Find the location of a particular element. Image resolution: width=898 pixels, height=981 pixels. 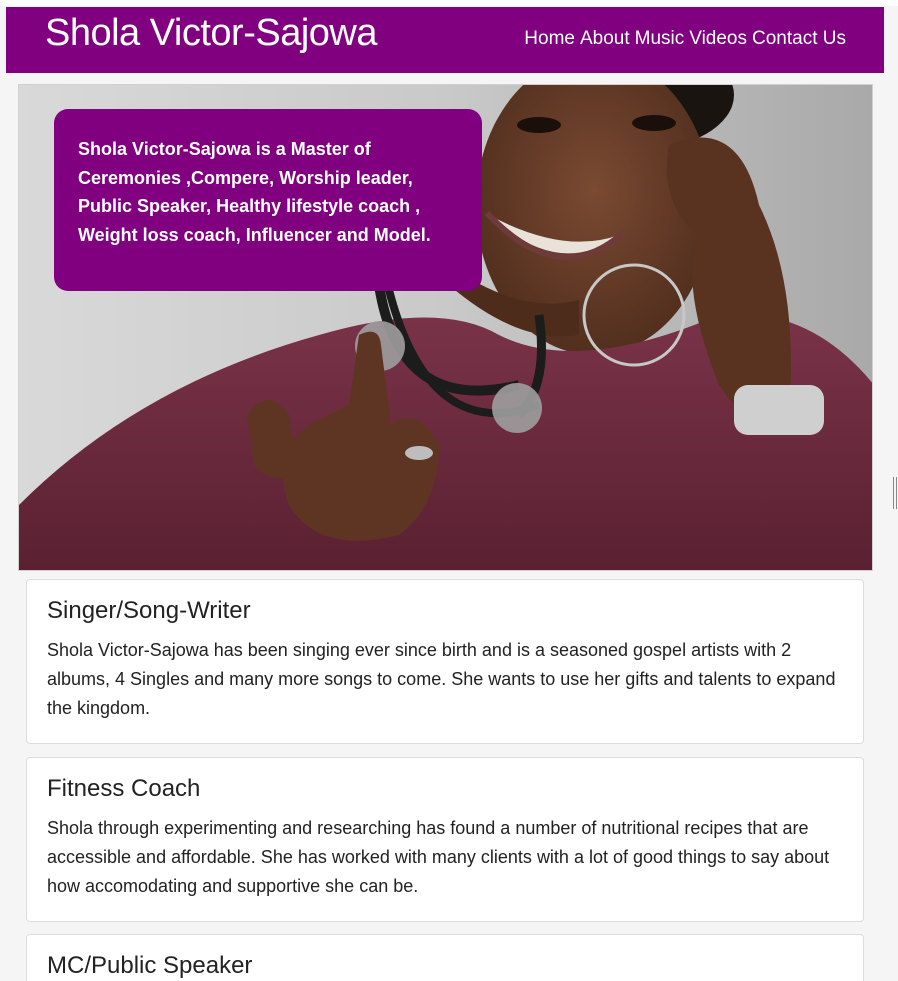

section-card-mc: MC/Public Speaker is located at coordinates (445, 957).